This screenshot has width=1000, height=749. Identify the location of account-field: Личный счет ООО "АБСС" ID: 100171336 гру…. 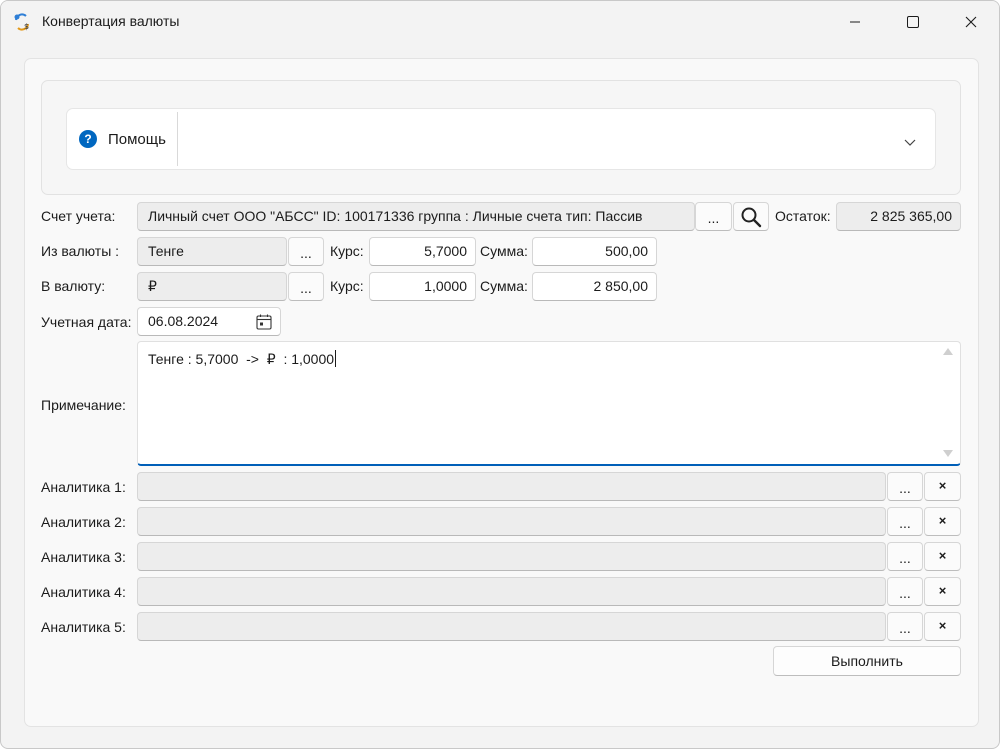
(416, 216).